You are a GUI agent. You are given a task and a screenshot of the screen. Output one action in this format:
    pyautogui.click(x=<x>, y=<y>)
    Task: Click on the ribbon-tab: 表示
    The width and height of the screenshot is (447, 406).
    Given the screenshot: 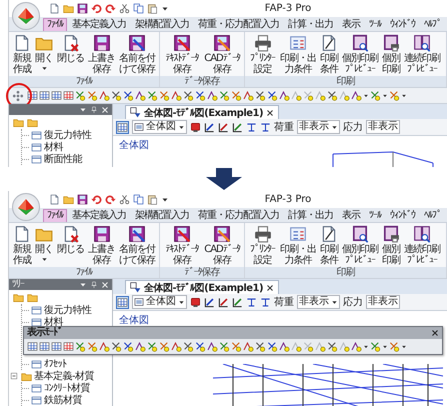 What is the action you would take?
    pyautogui.click(x=351, y=24)
    